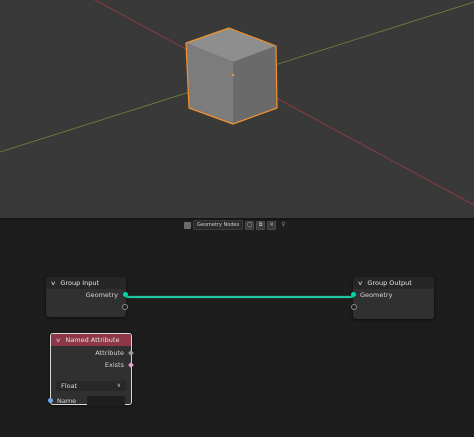 The image size is (474, 437). I want to click on node-header: ∨ Group Output, so click(393, 283).